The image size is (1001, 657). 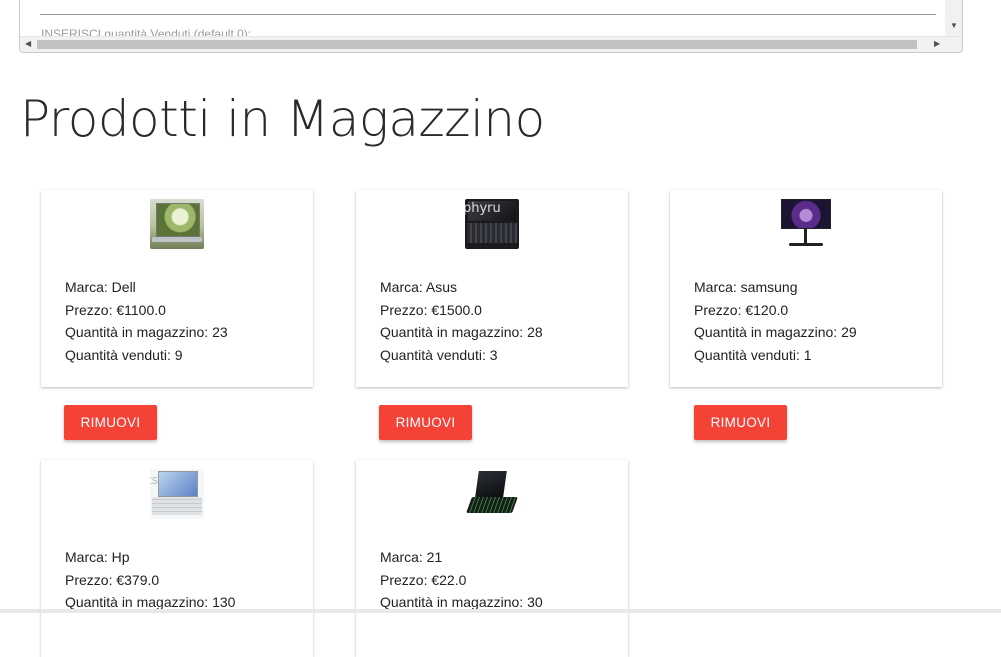 I want to click on product-image: ts, so click(x=177, y=494).